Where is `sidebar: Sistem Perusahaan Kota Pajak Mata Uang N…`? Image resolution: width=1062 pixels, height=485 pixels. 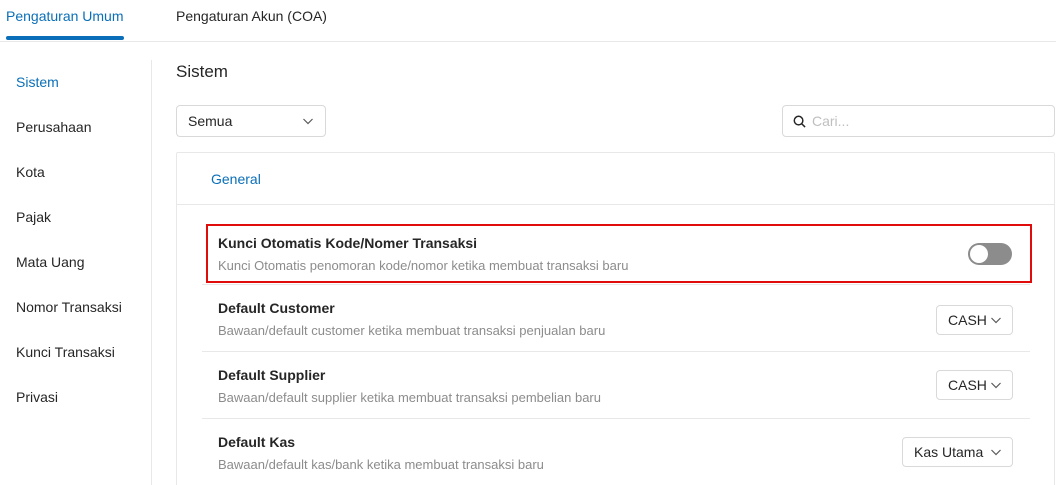
sidebar: Sistem Perusahaan Kota Pajak Mata Uang N… is located at coordinates (68, 240).